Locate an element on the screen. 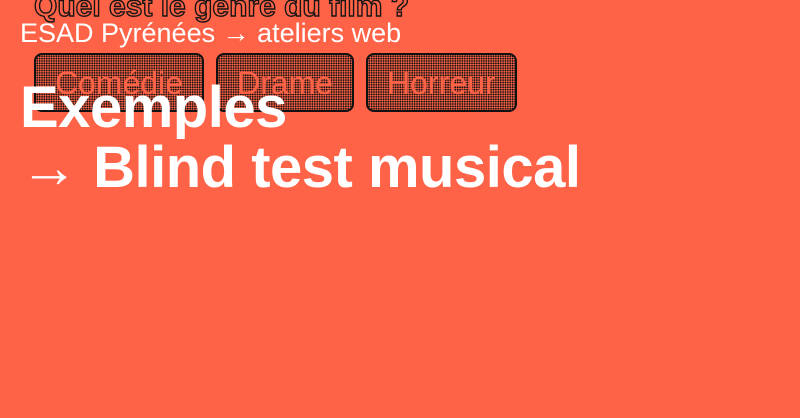  breadcrumb: ESAD Pyrénées → ateliers web is located at coordinates (210, 33).